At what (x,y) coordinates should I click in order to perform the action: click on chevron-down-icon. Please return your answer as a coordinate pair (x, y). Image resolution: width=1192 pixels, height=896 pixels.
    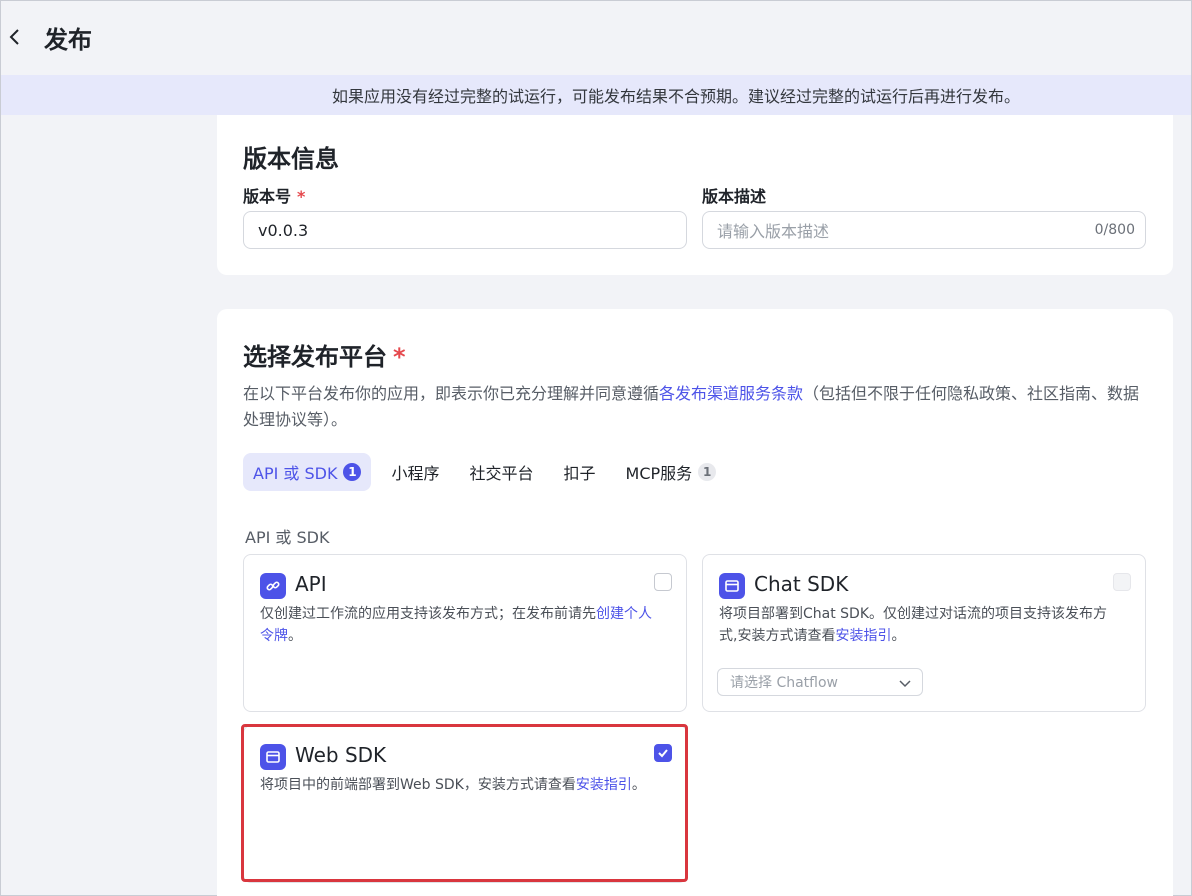
    Looking at the image, I should click on (905, 684).